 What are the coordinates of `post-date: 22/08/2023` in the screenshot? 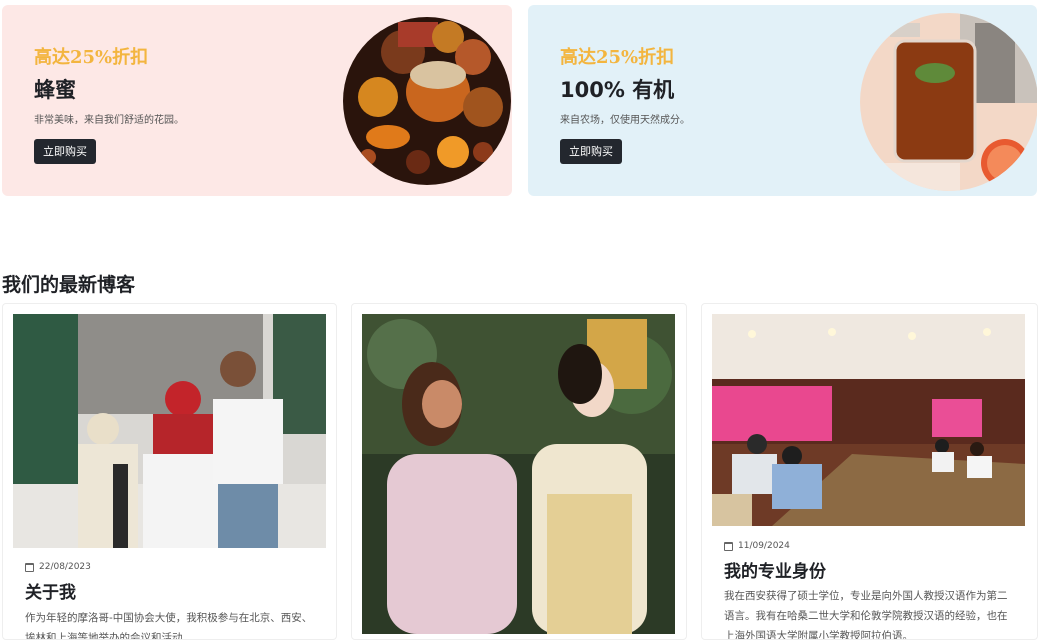 It's located at (58, 567).